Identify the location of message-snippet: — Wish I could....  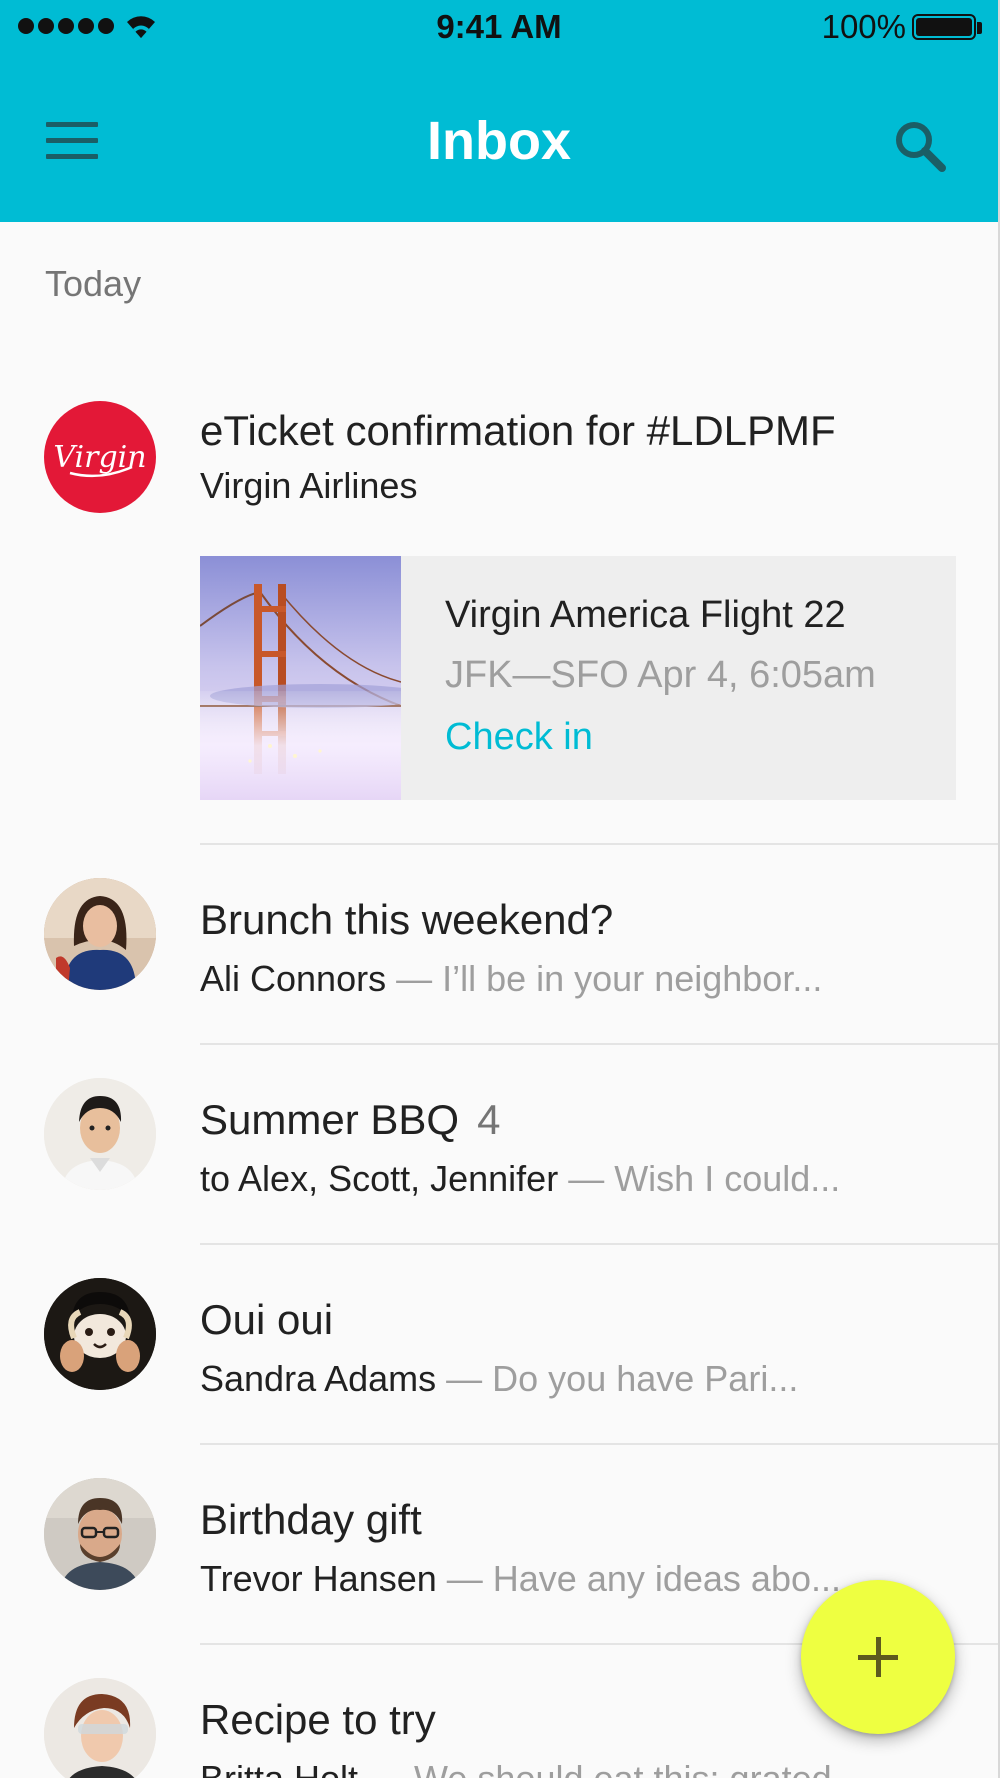
(699, 1178).